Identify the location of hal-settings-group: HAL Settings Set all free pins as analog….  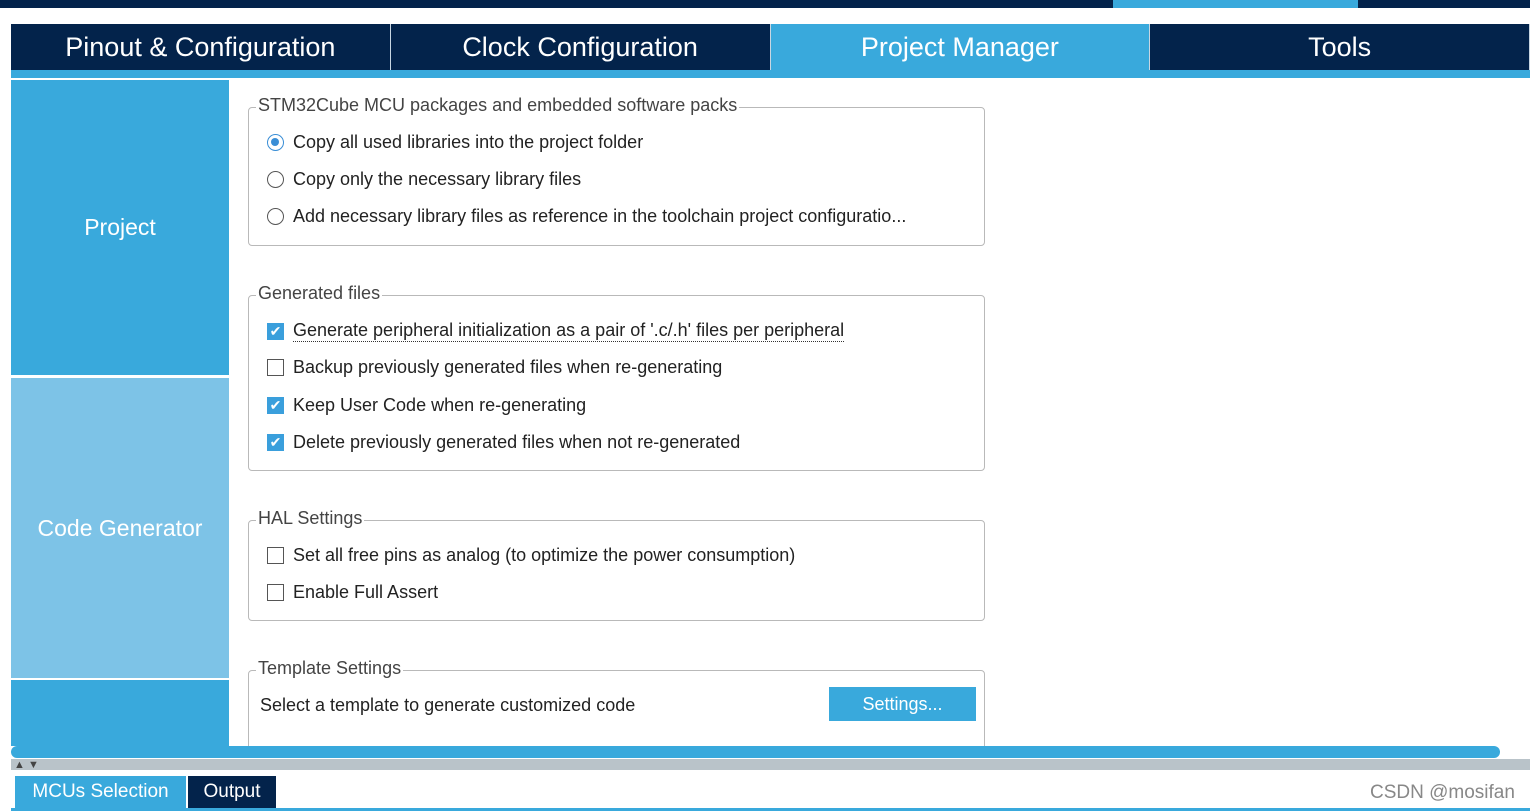
(616, 564).